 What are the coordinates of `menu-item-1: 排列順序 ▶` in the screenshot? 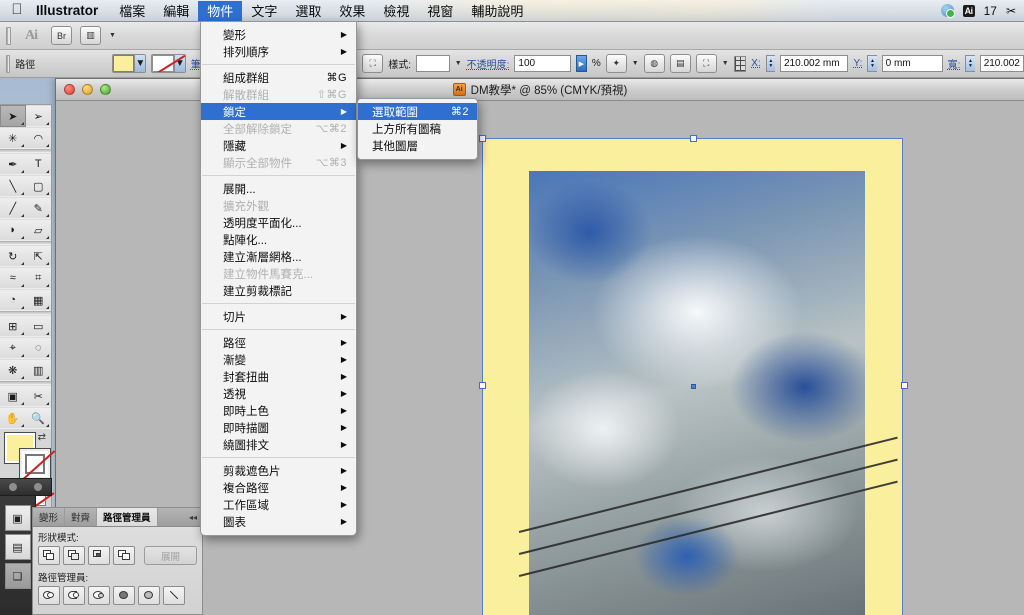 It's located at (278, 51).